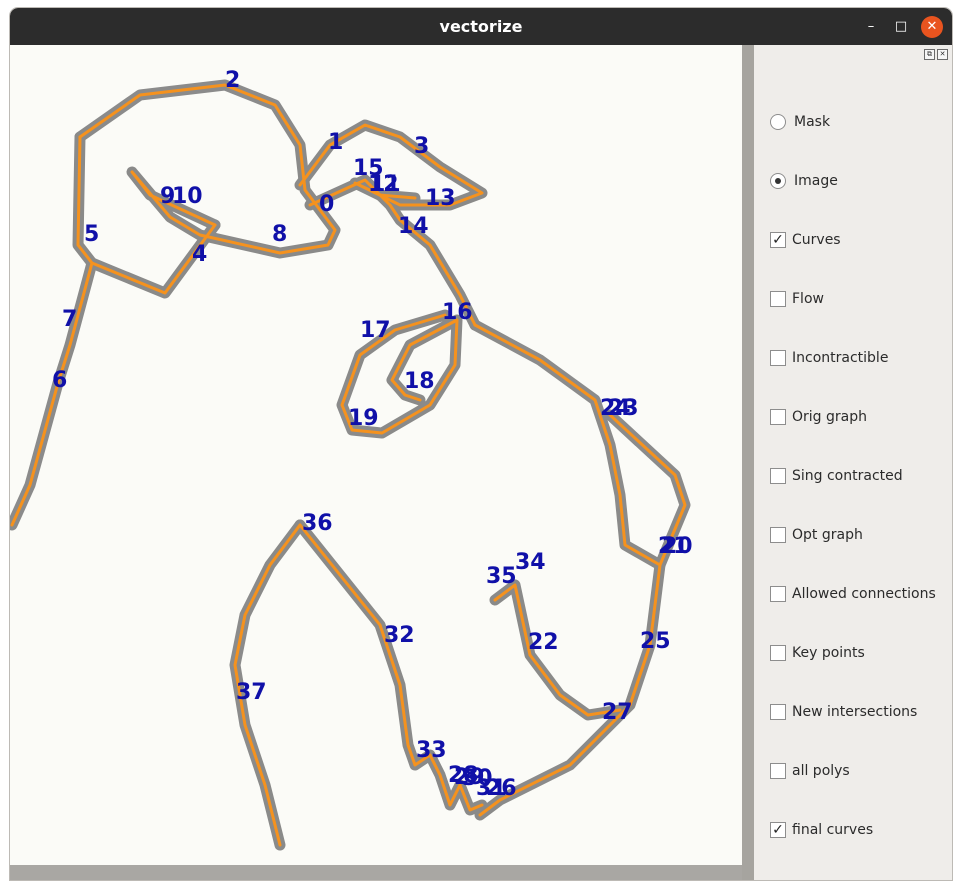 This screenshot has width=962, height=888. I want to click on option-incontractible: Incontractible, so click(829, 358).